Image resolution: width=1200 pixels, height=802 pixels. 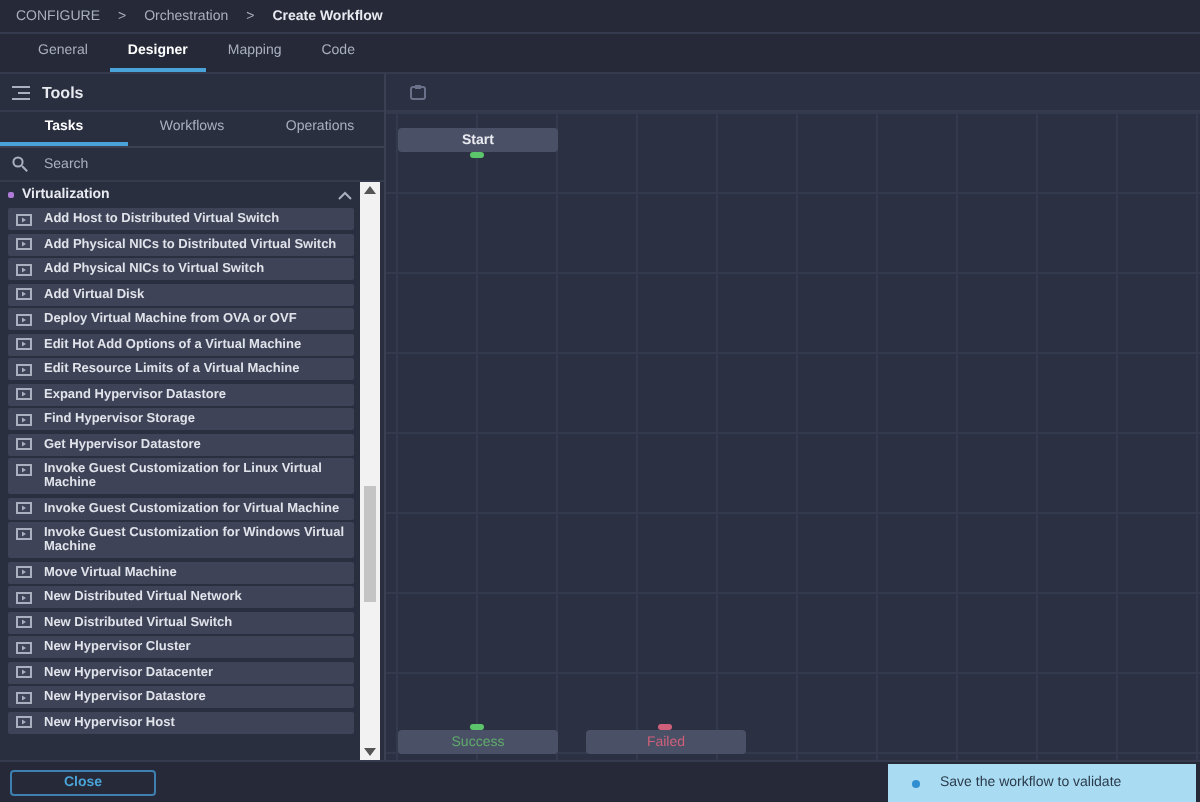 I want to click on scroll-down-icon, so click(x=370, y=752).